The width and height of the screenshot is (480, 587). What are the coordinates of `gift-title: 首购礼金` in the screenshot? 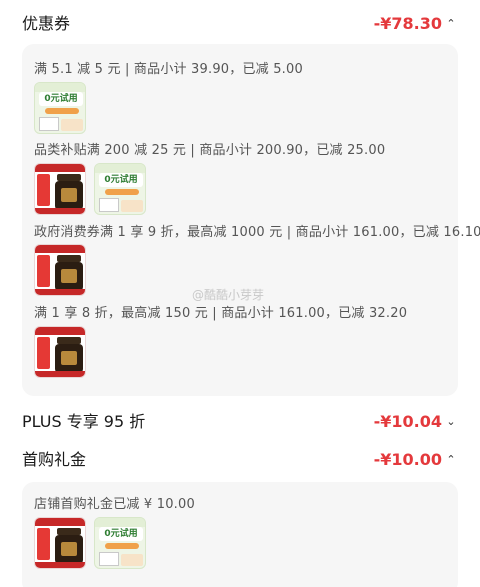 It's located at (54, 459).